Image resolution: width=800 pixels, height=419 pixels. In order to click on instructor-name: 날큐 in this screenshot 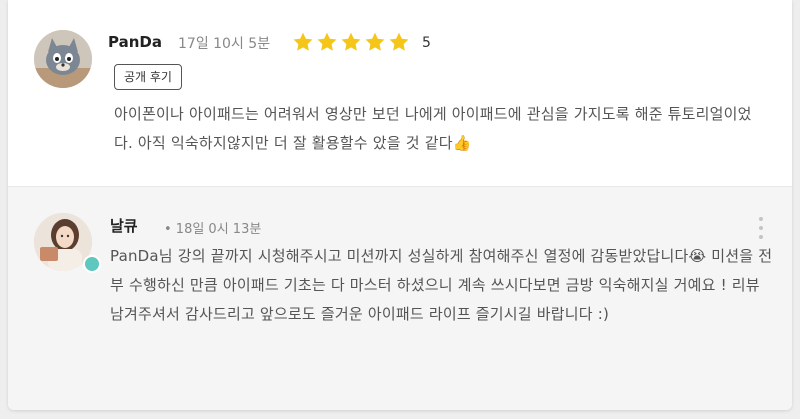, I will do `click(124, 226)`.